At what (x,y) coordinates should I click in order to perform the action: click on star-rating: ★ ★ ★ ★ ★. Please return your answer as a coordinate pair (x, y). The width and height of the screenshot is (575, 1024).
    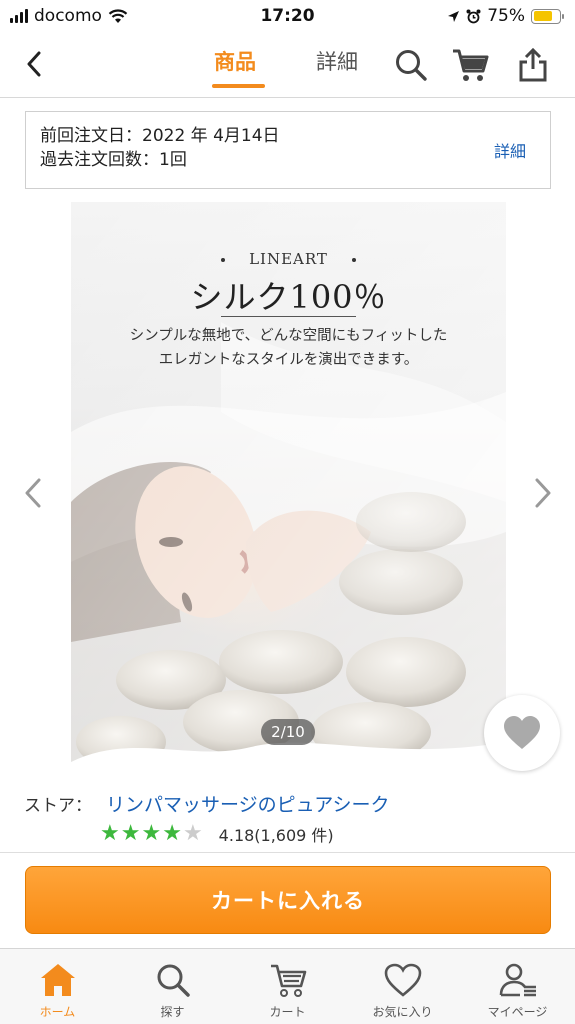
    Looking at the image, I should click on (151, 834).